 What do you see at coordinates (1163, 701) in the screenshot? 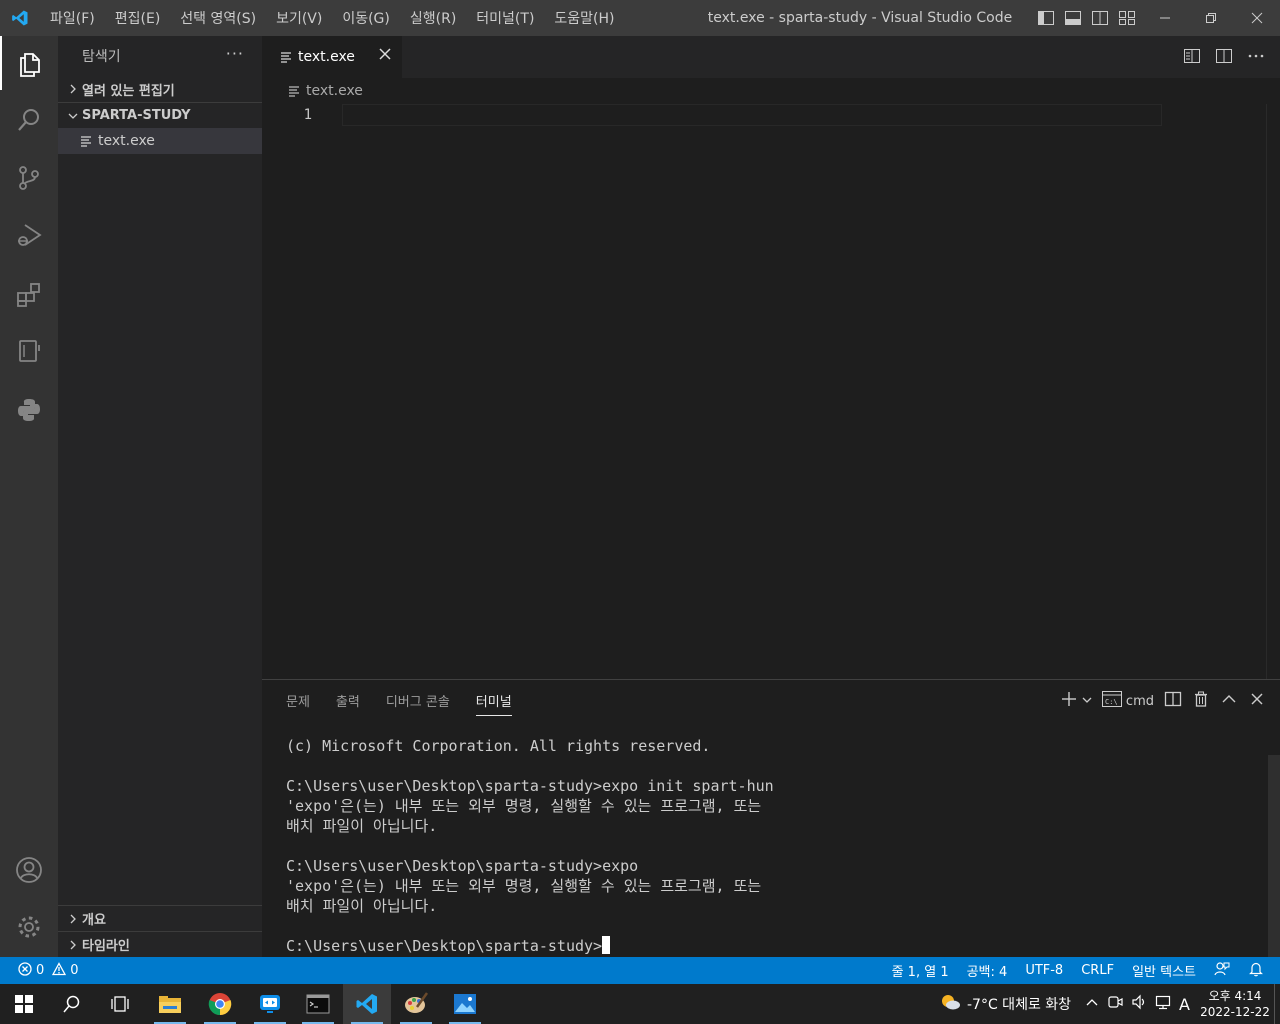
I see `panel-actions: C:\ cmd` at bounding box center [1163, 701].